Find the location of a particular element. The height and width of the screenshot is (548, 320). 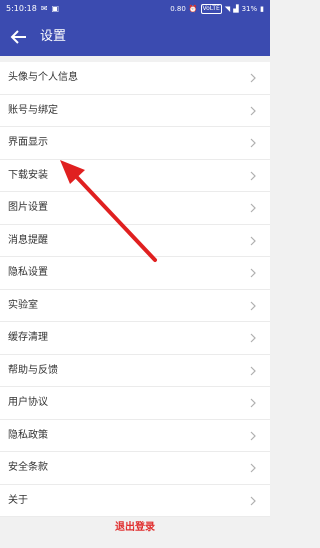

network-speed: 0.80 is located at coordinates (178, 9).